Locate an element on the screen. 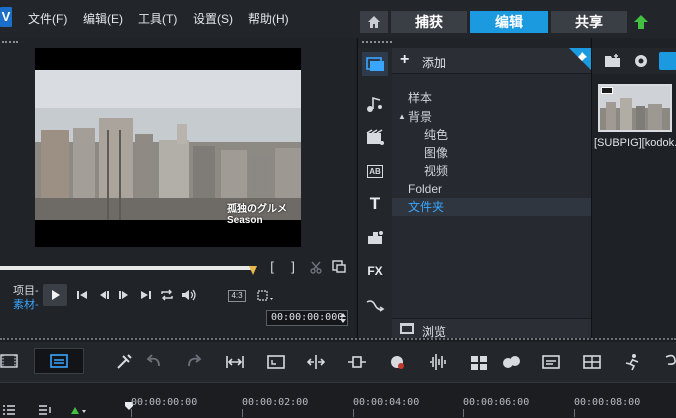 Image resolution: width=676 pixels, height=418 pixels. timeline-view-button is located at coordinates (59, 361).